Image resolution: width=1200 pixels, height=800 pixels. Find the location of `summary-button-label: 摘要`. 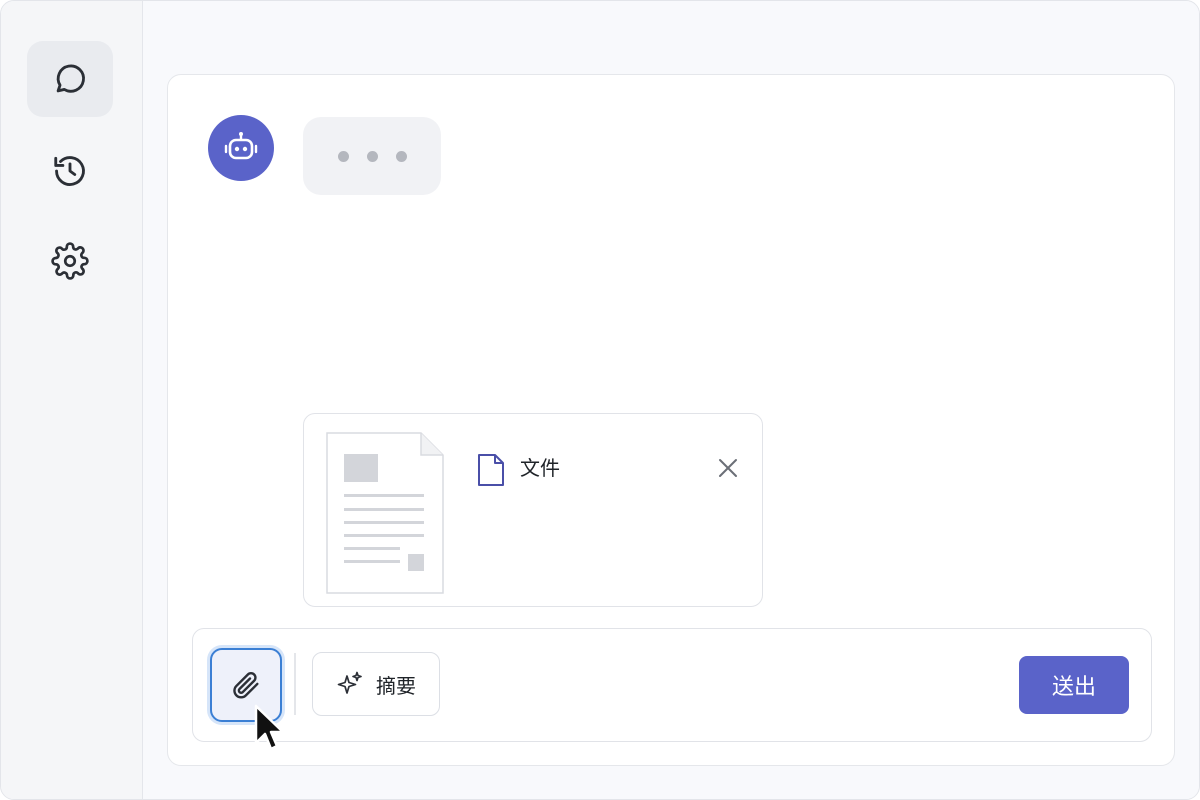

summary-button-label: 摘要 is located at coordinates (396, 685).